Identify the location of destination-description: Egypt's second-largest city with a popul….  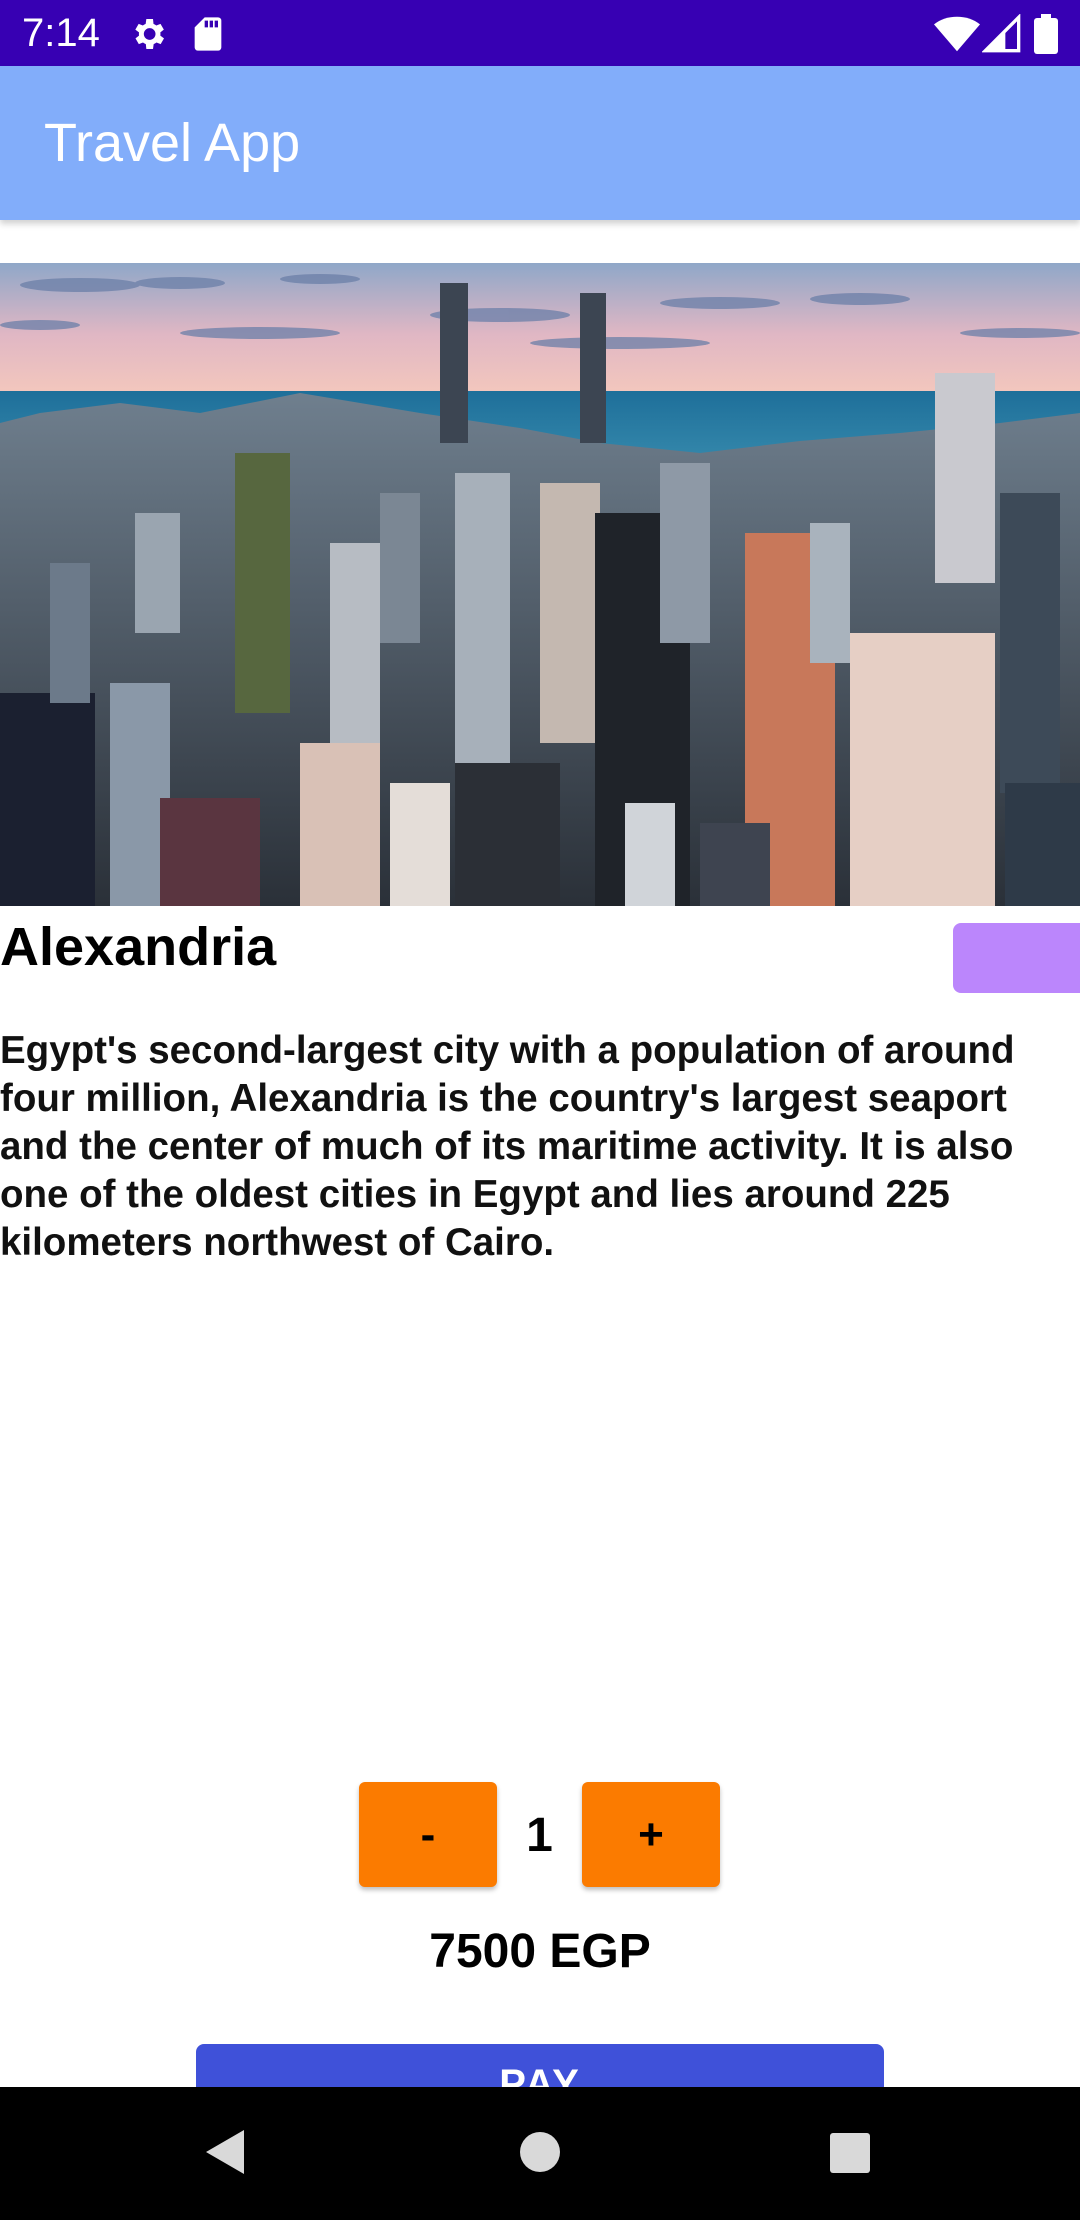
(507, 1146).